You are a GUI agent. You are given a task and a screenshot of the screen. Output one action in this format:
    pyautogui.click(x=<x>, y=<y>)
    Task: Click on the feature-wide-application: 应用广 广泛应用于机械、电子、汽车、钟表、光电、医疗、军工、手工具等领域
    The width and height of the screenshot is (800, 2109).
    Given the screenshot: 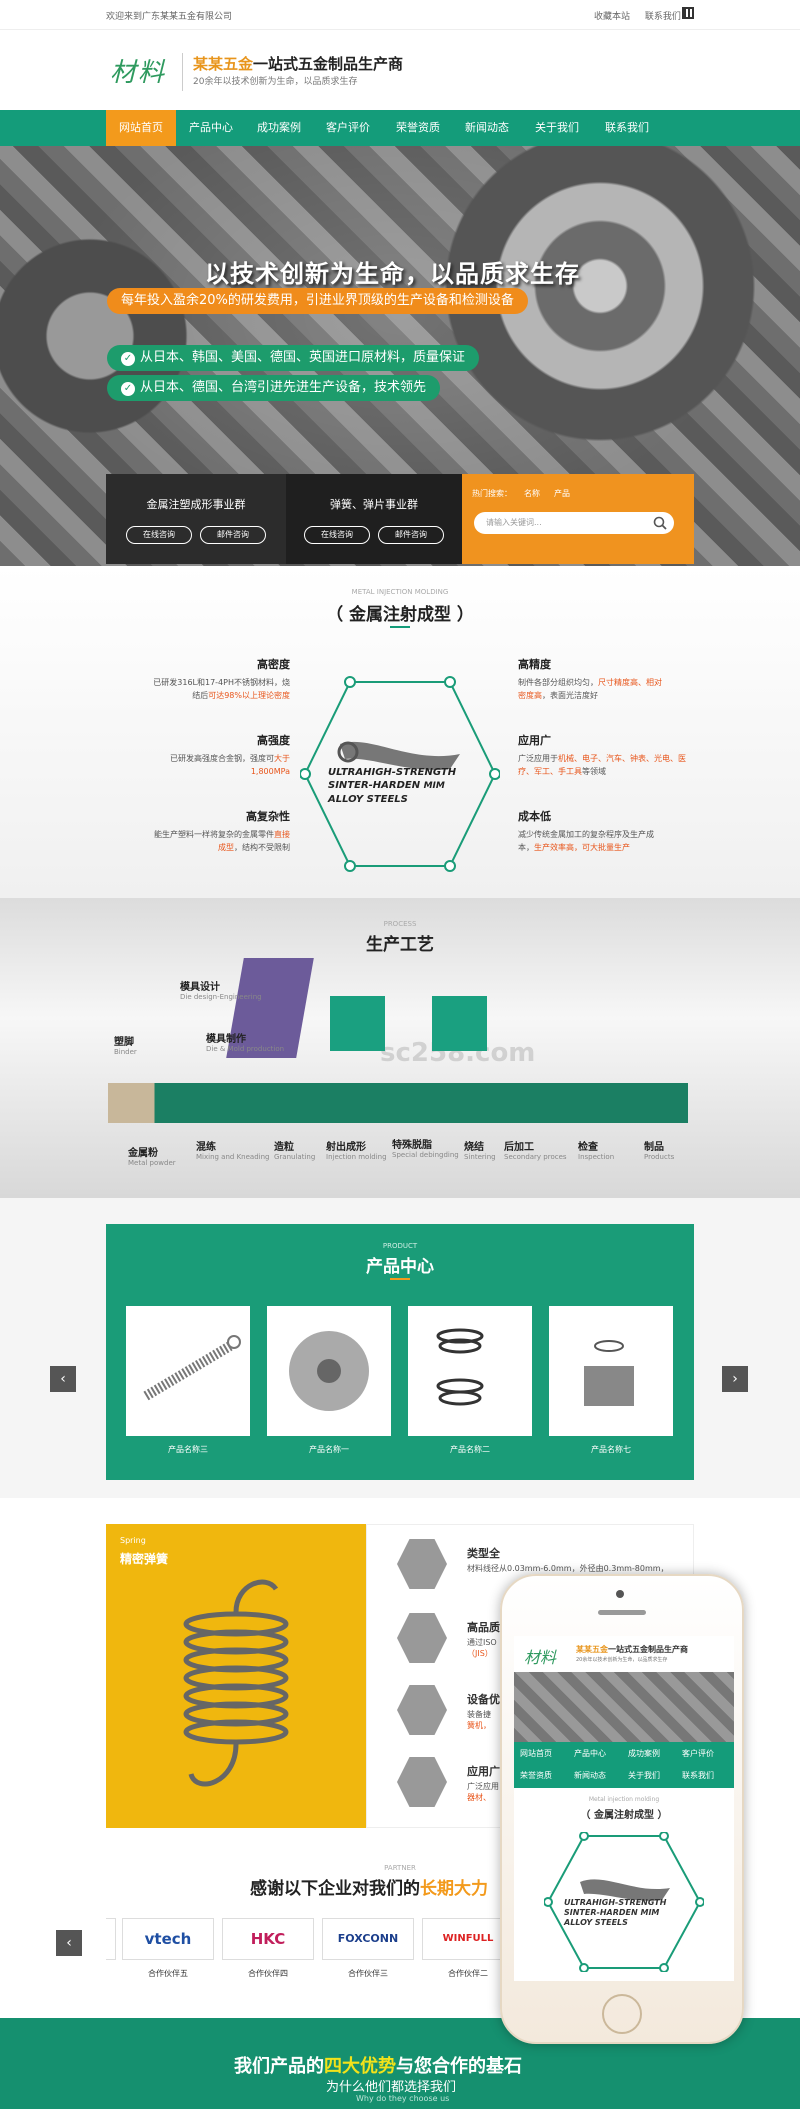 What is the action you would take?
    pyautogui.click(x=606, y=756)
    